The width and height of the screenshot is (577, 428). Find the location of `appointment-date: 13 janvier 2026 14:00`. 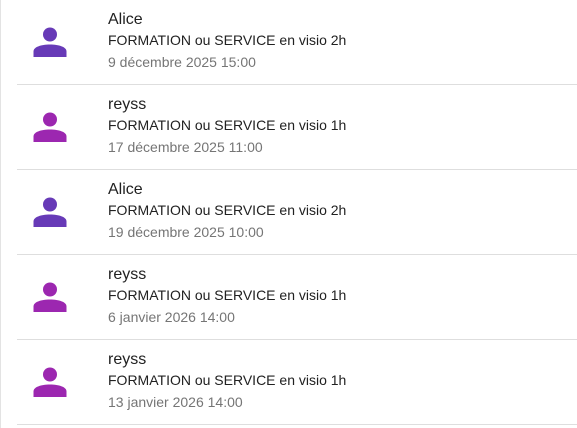

appointment-date: 13 janvier 2026 14:00 is located at coordinates (175, 402).